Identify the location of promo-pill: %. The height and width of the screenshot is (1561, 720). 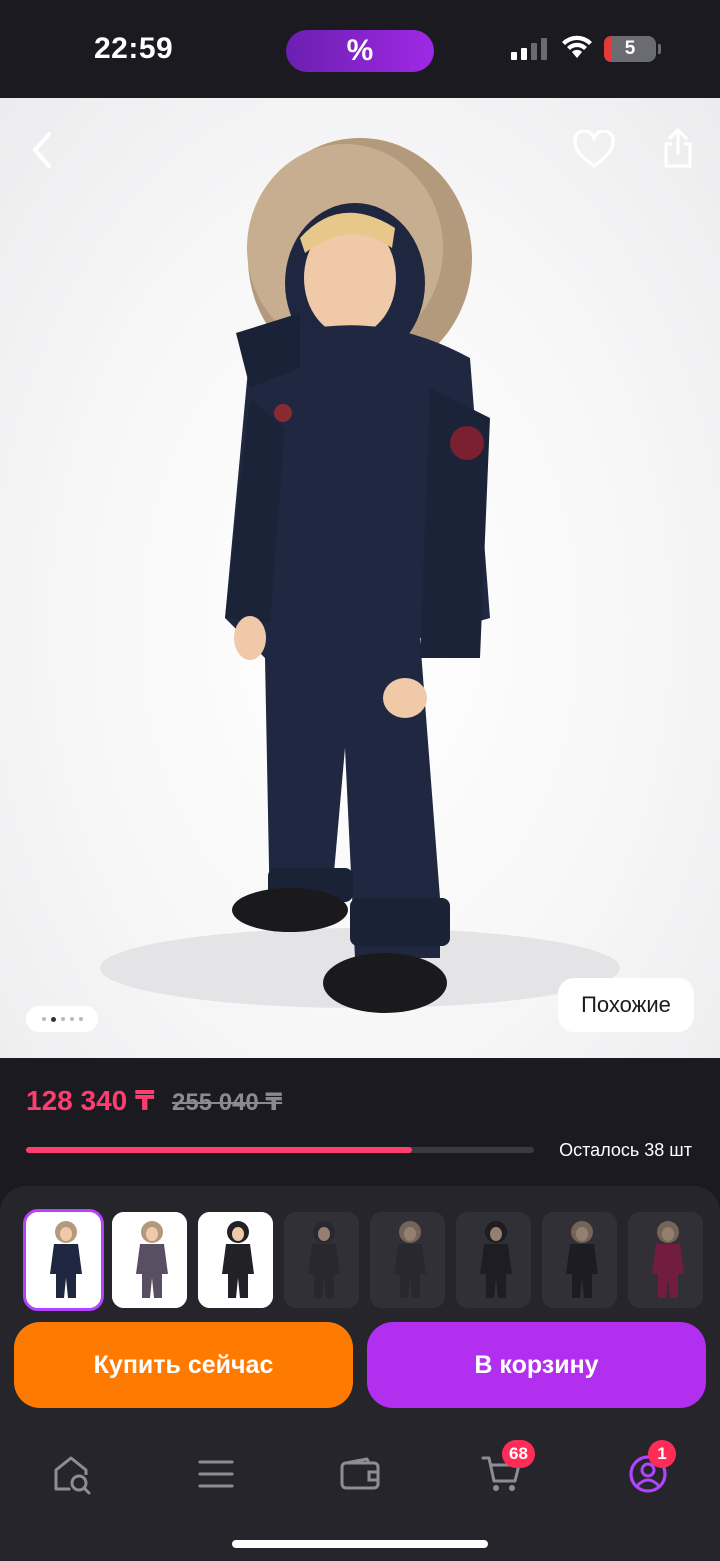
(360, 51).